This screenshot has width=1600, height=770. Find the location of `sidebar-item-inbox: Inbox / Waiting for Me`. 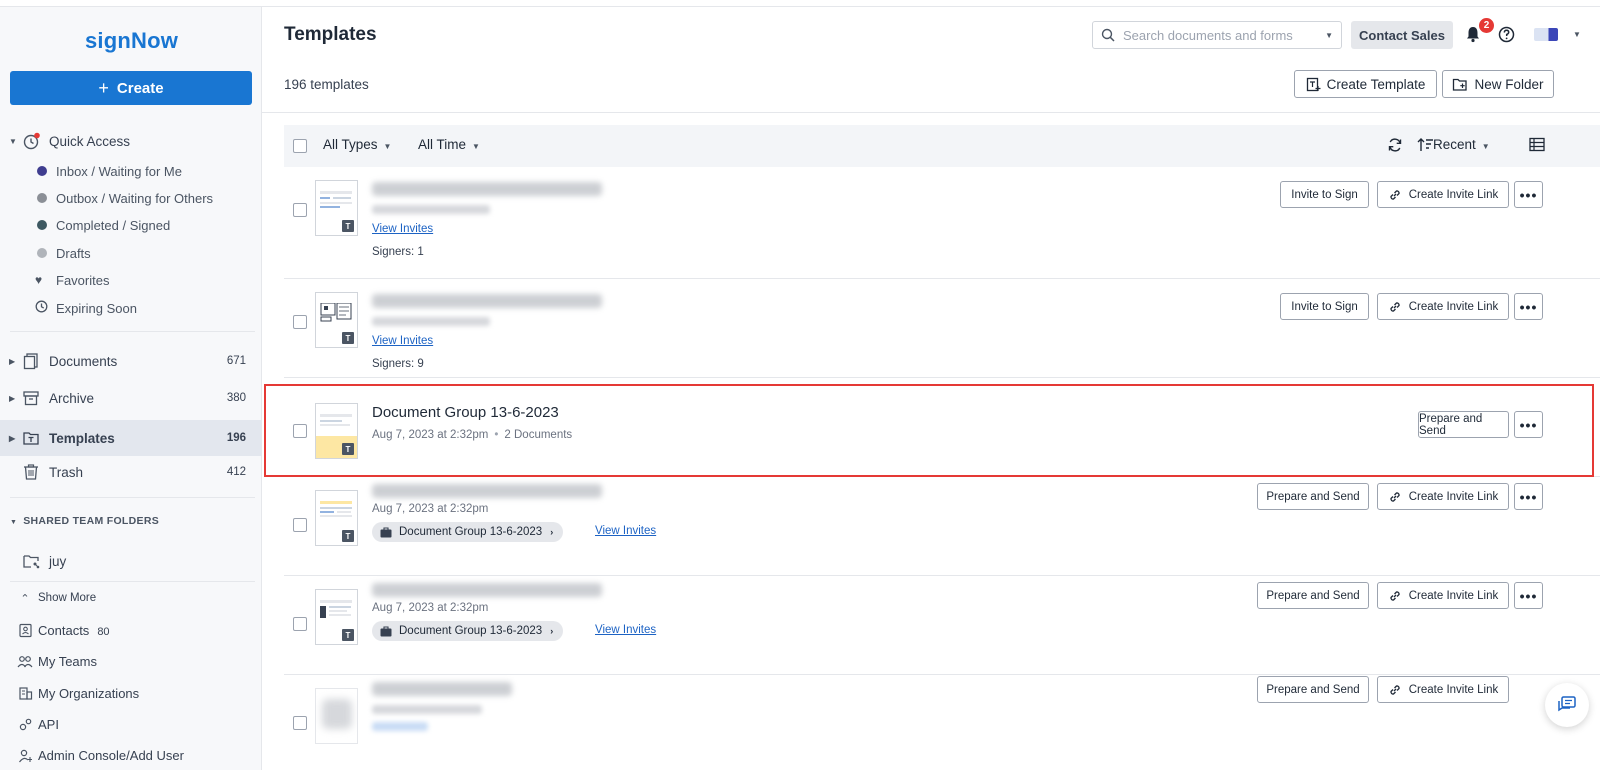

sidebar-item-inbox: Inbox / Waiting for Me is located at coordinates (131, 171).